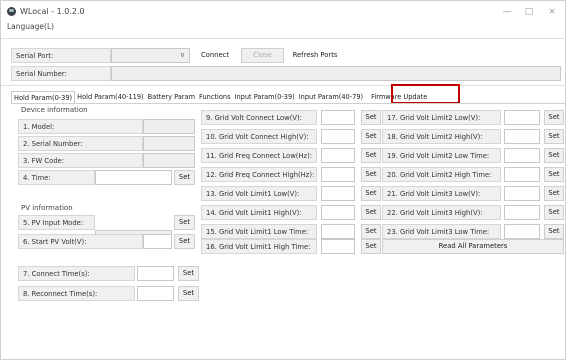  I want to click on menu-language: Language(L), so click(30, 26).